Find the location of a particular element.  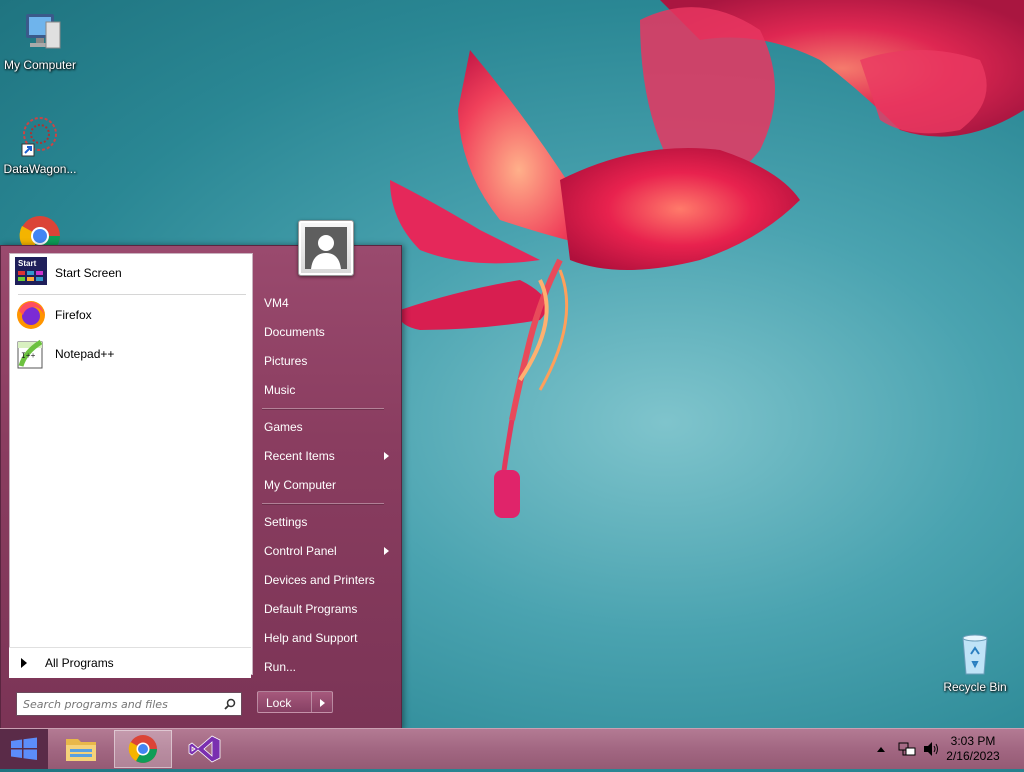

computer-icon is located at coordinates (40, 32).